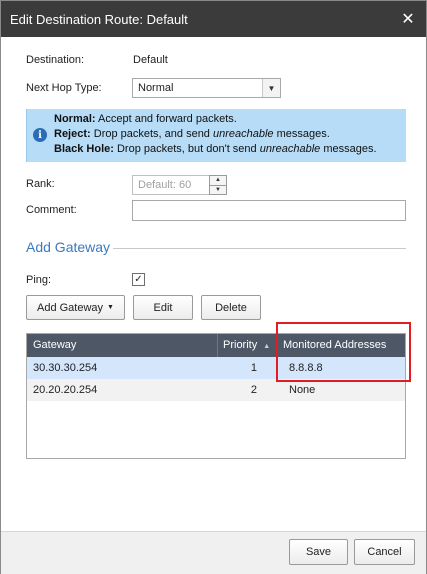 Image resolution: width=427 pixels, height=574 pixels. Describe the element at coordinates (341, 345) in the screenshot. I see `column-header-monitored-addresses: Monitored Addresses` at that location.